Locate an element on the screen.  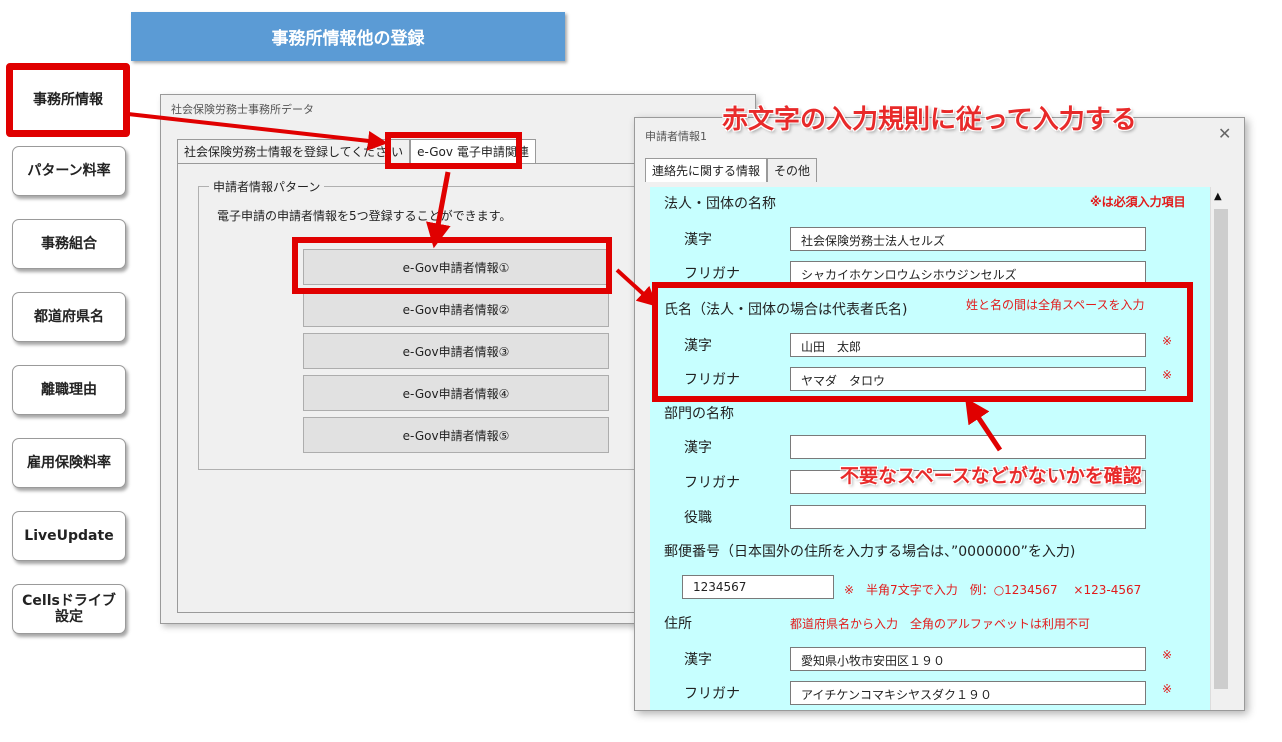
arrow-to-applicant-button is located at coordinates (438, 210).